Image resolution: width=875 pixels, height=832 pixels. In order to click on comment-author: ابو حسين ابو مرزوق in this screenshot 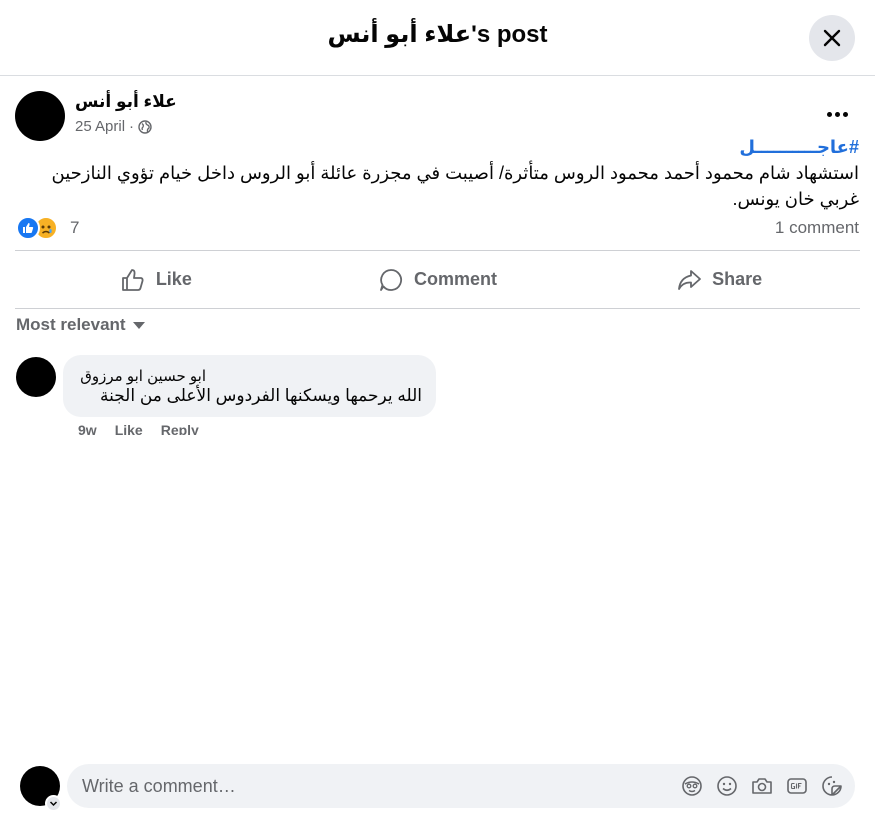, I will do `click(143, 376)`.